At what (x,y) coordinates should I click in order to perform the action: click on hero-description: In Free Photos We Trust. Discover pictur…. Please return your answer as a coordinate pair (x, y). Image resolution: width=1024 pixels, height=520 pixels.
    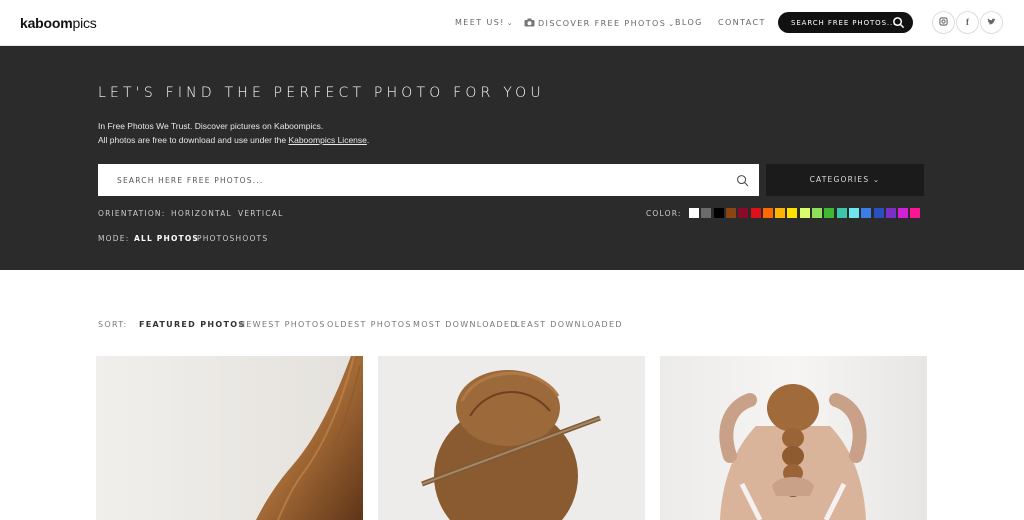
    Looking at the image, I should click on (234, 133).